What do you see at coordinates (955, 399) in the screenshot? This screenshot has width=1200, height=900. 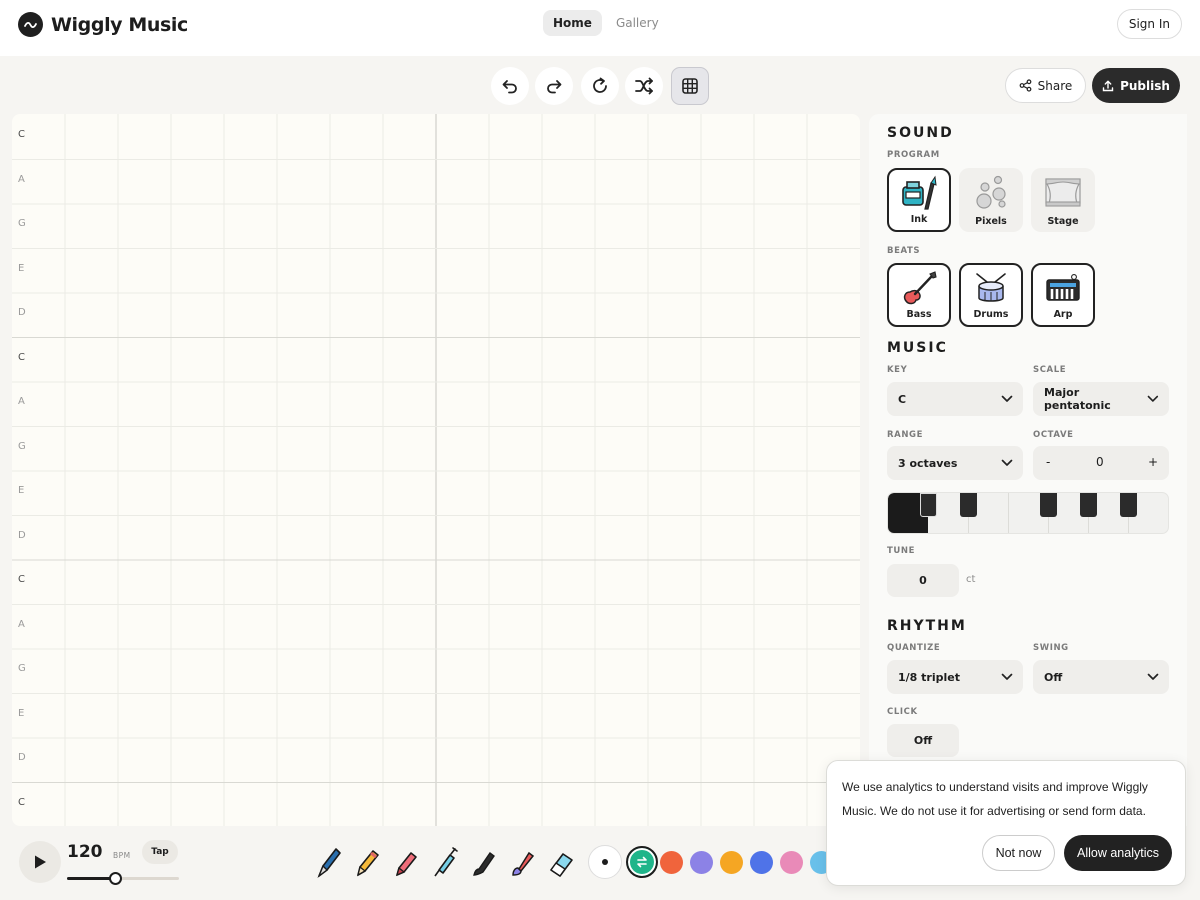 I see `key-select: C` at bounding box center [955, 399].